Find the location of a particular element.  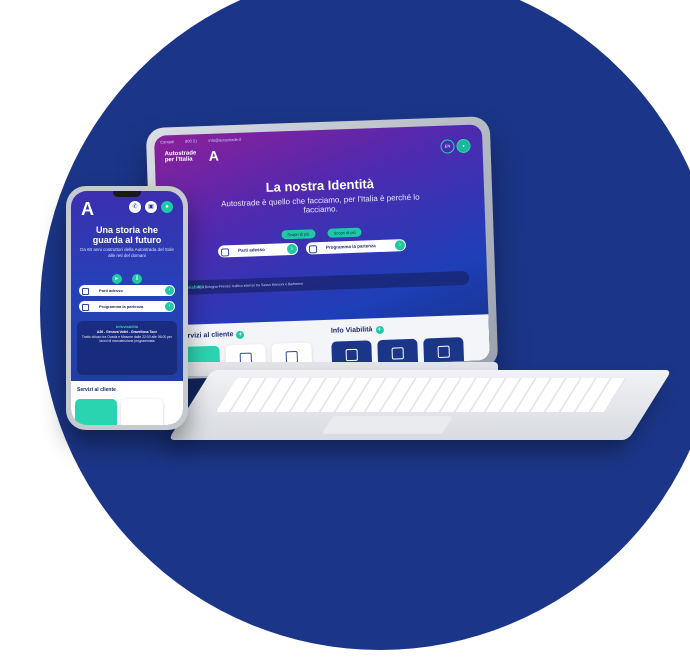

phone-search-depart-now: Parti adesso › is located at coordinates (127, 290).